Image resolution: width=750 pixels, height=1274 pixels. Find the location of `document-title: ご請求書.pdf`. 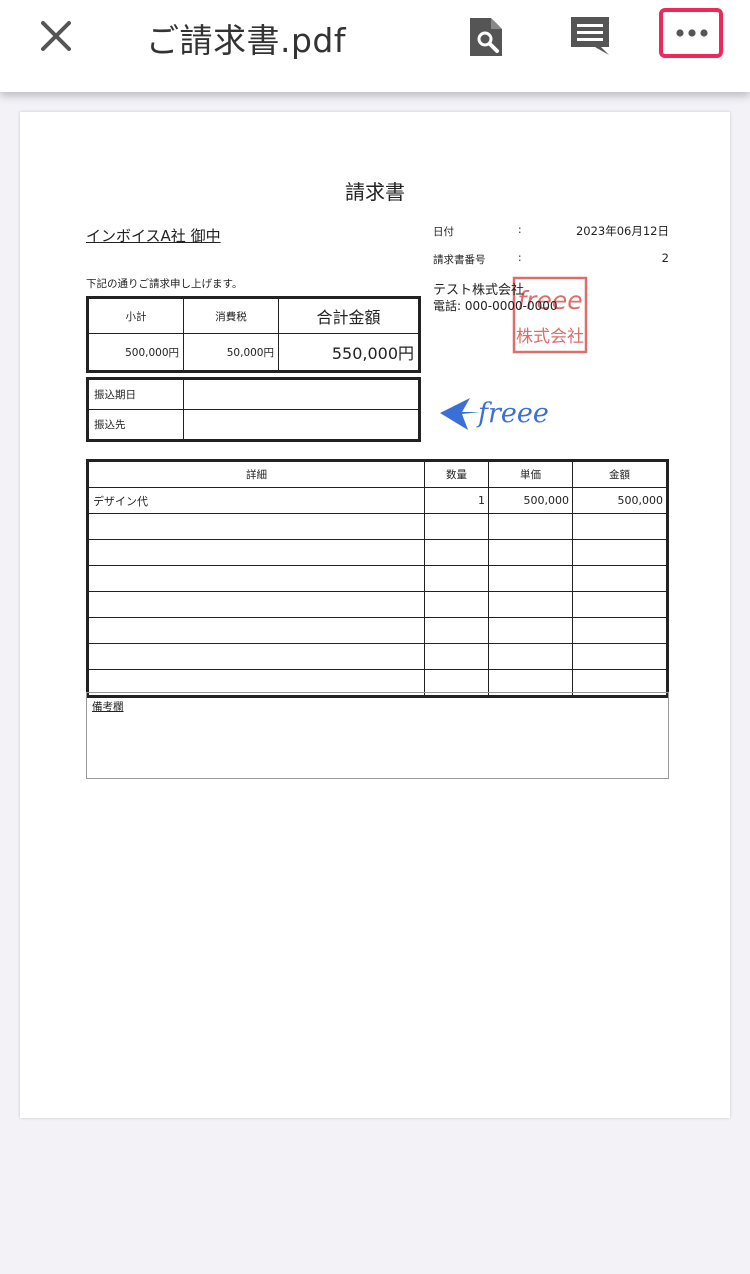

document-title: ご請求書.pdf is located at coordinates (246, 40).